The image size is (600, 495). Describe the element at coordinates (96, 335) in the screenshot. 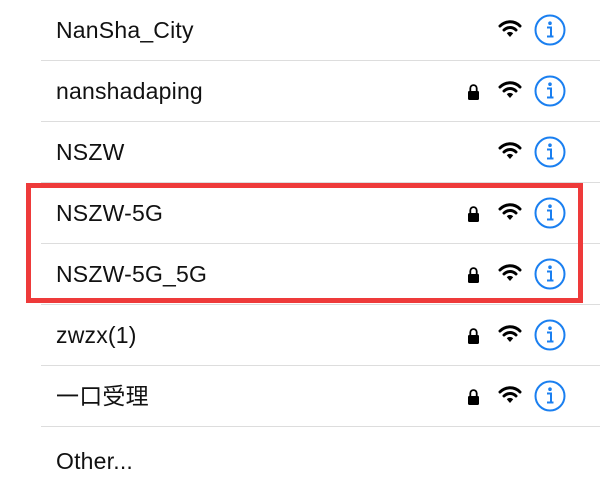

I see `network-name: zwzx(1)` at that location.